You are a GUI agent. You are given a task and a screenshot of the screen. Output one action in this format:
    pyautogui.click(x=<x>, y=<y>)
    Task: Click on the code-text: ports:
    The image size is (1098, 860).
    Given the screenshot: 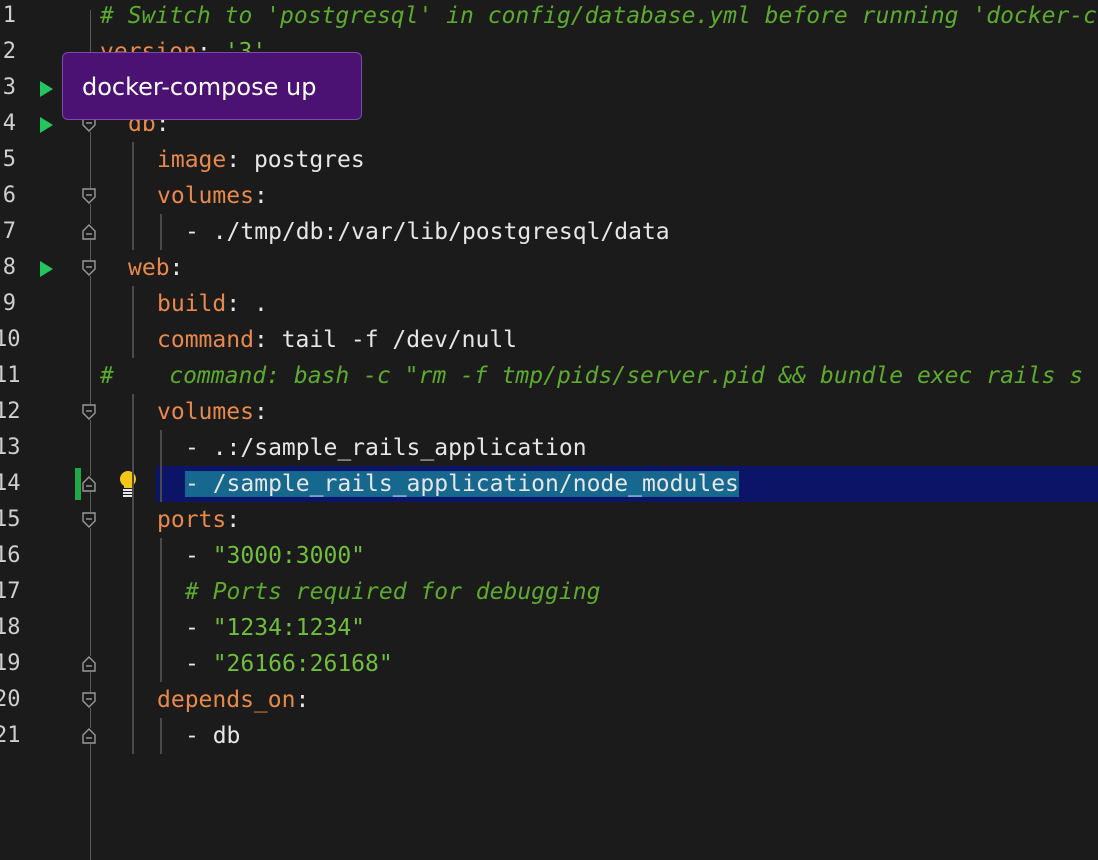 What is the action you would take?
    pyautogui.click(x=198, y=520)
    